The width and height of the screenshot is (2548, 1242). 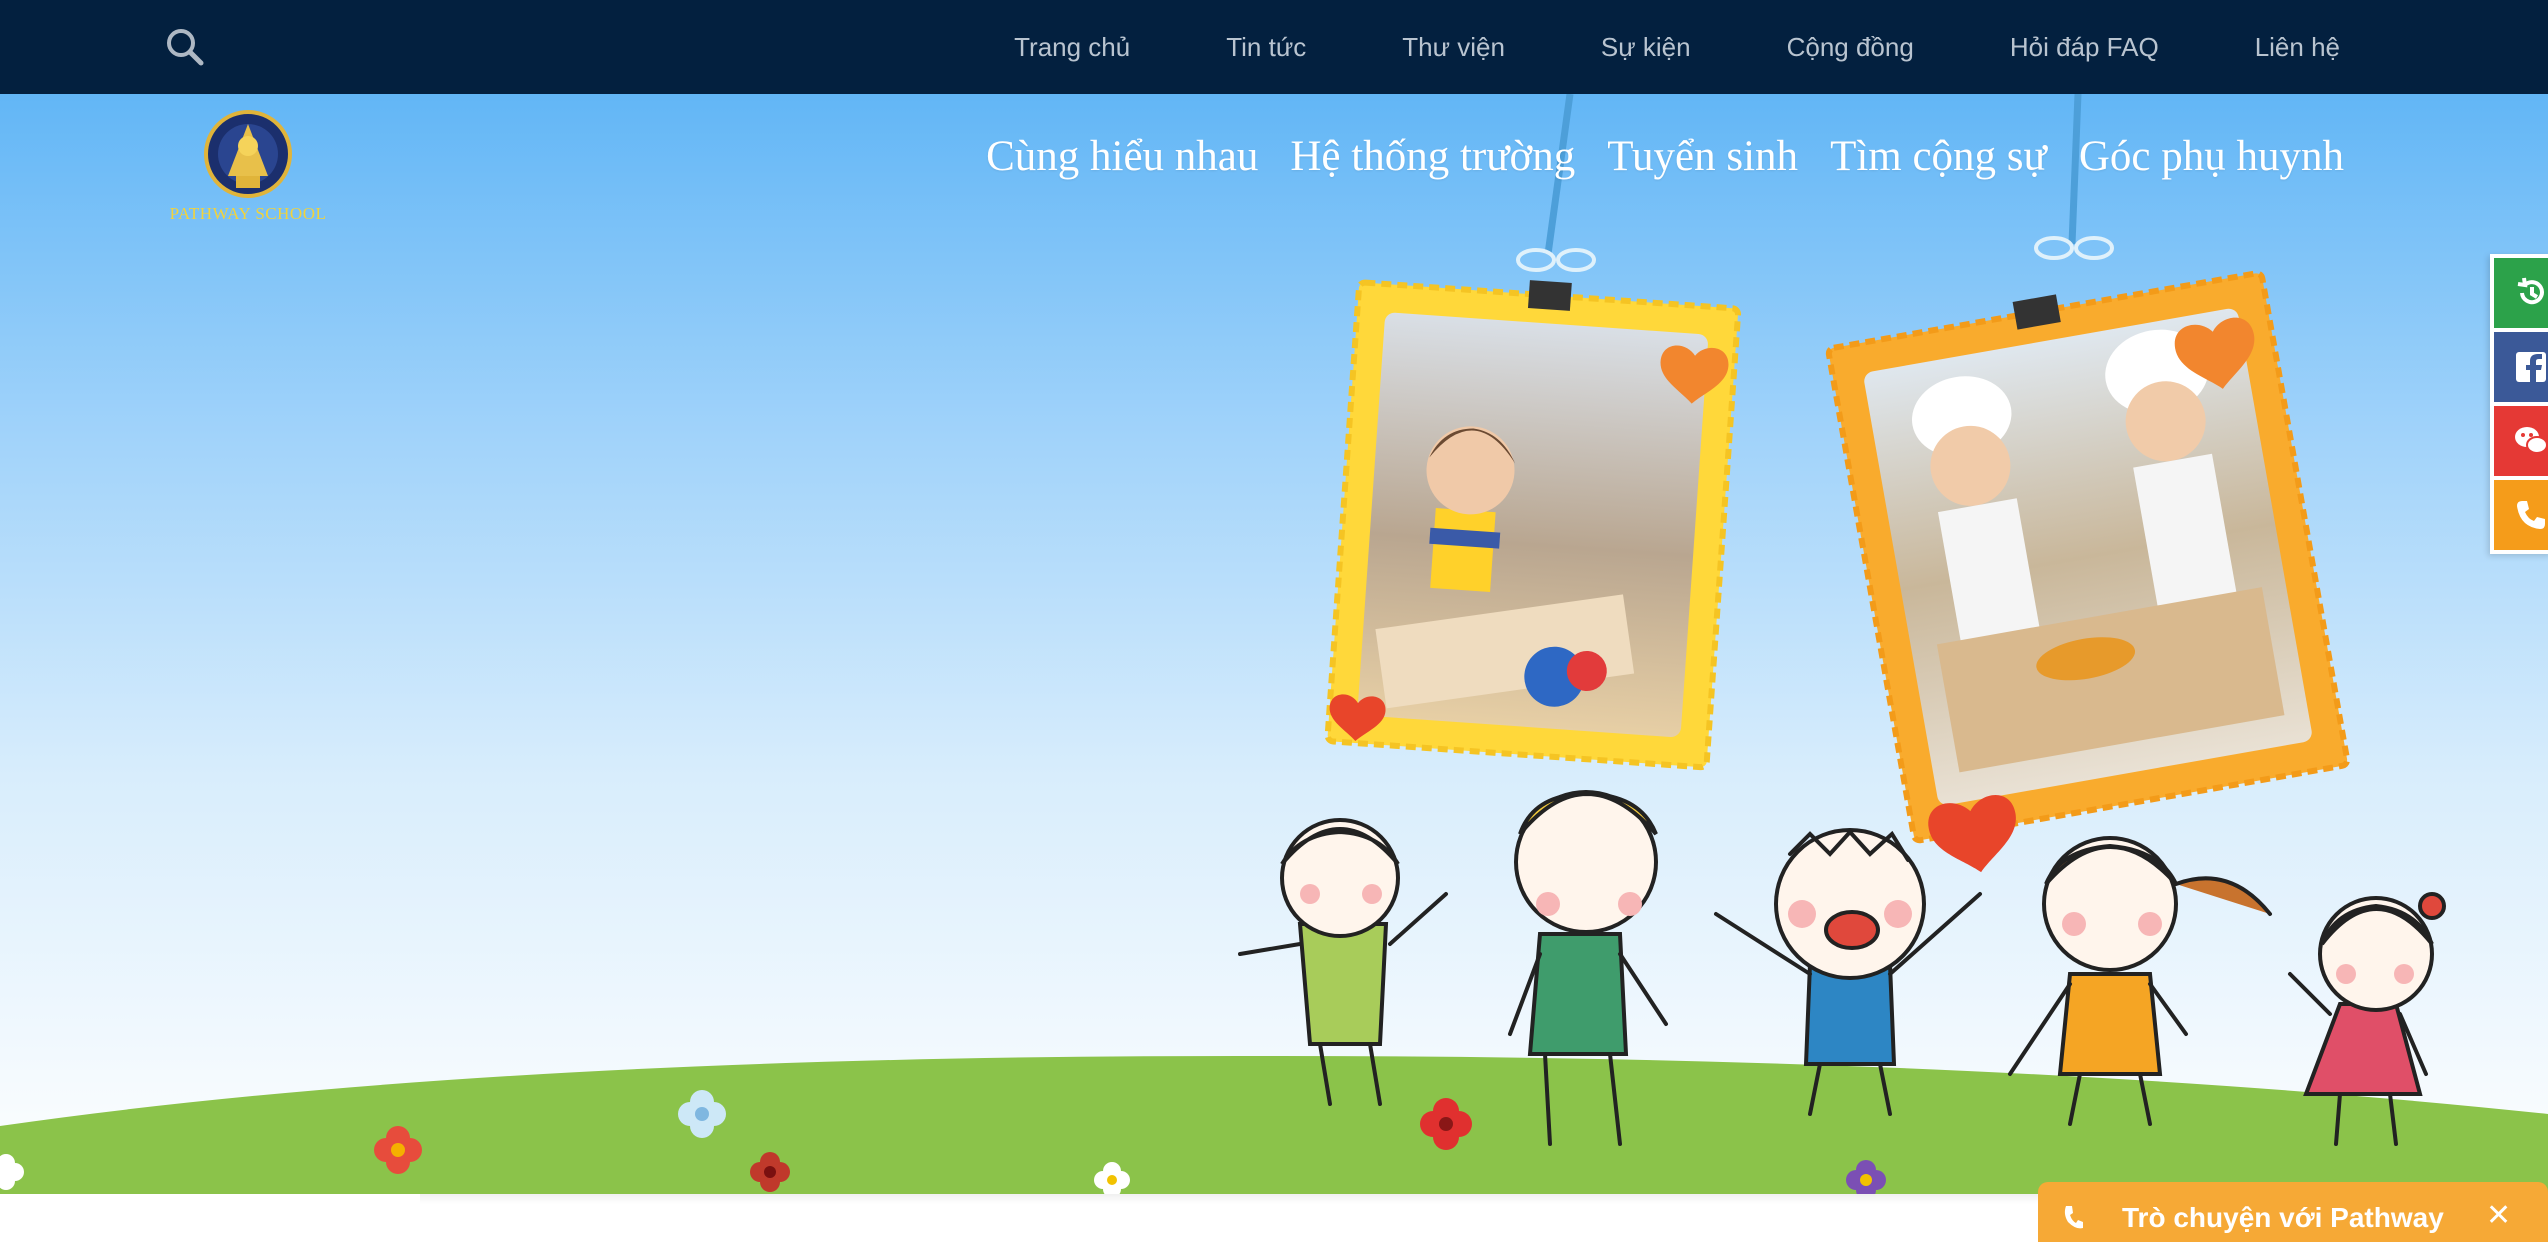 I want to click on top-nav-contact: Liên hệ, so click(x=2297, y=47).